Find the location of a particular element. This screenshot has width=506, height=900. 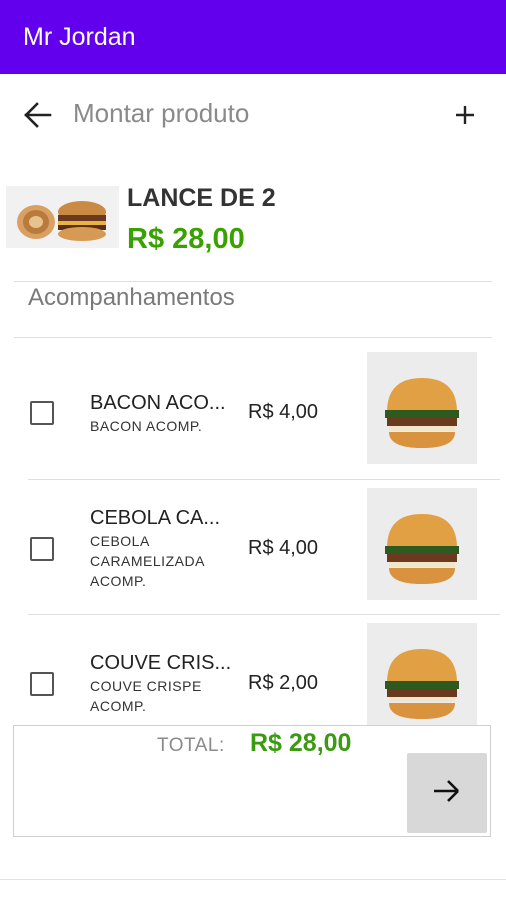

total-bar: TOTAL: R$ 28,00 is located at coordinates (252, 781).